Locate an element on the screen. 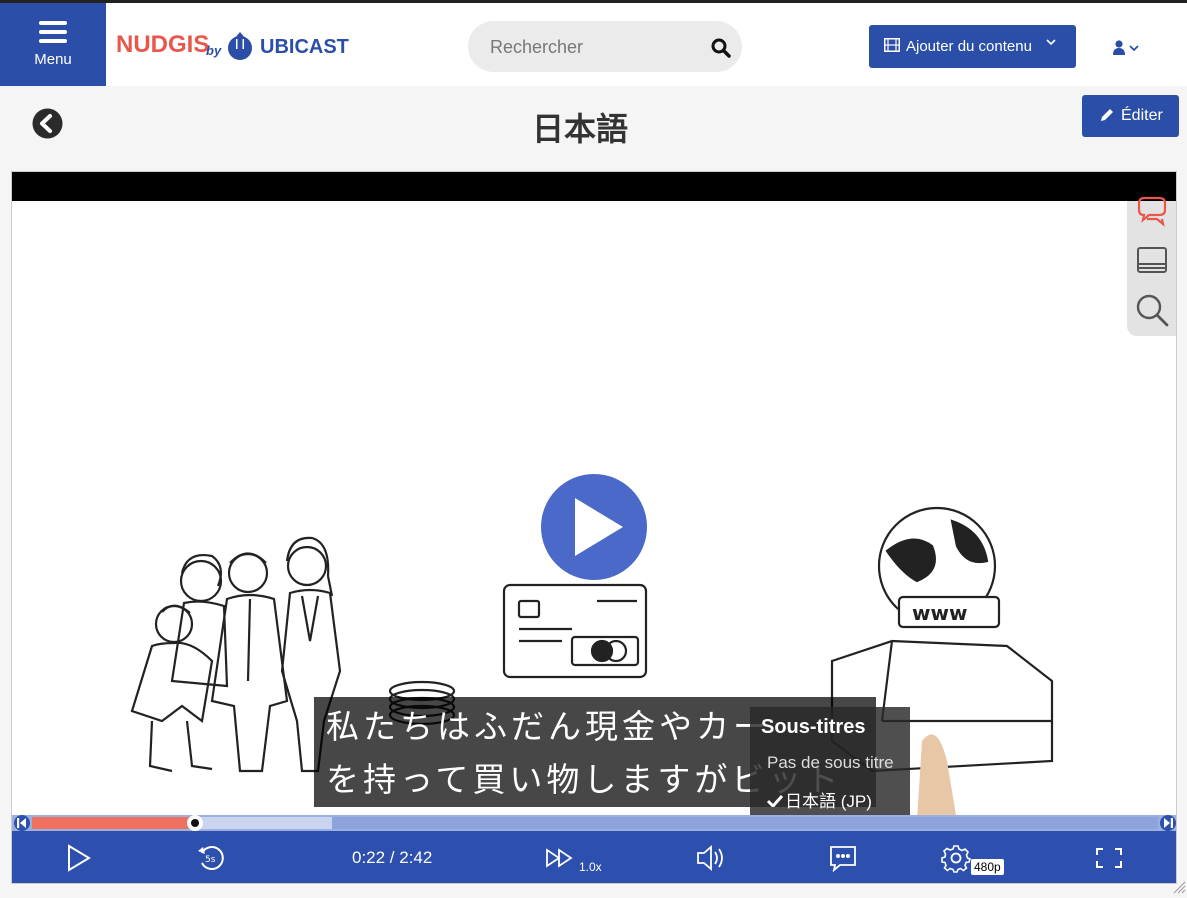 Image resolution: width=1187 pixels, height=898 pixels. chevron-down-icon is located at coordinates (1051, 42).